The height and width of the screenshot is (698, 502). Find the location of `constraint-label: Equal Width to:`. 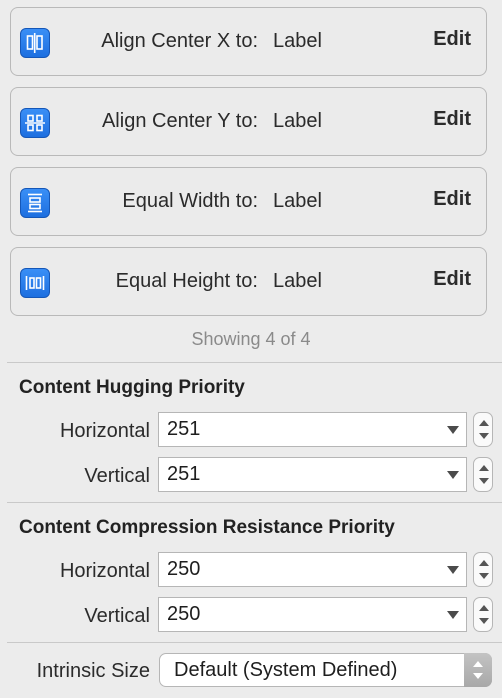

constraint-label: Equal Width to: is located at coordinates (190, 201).